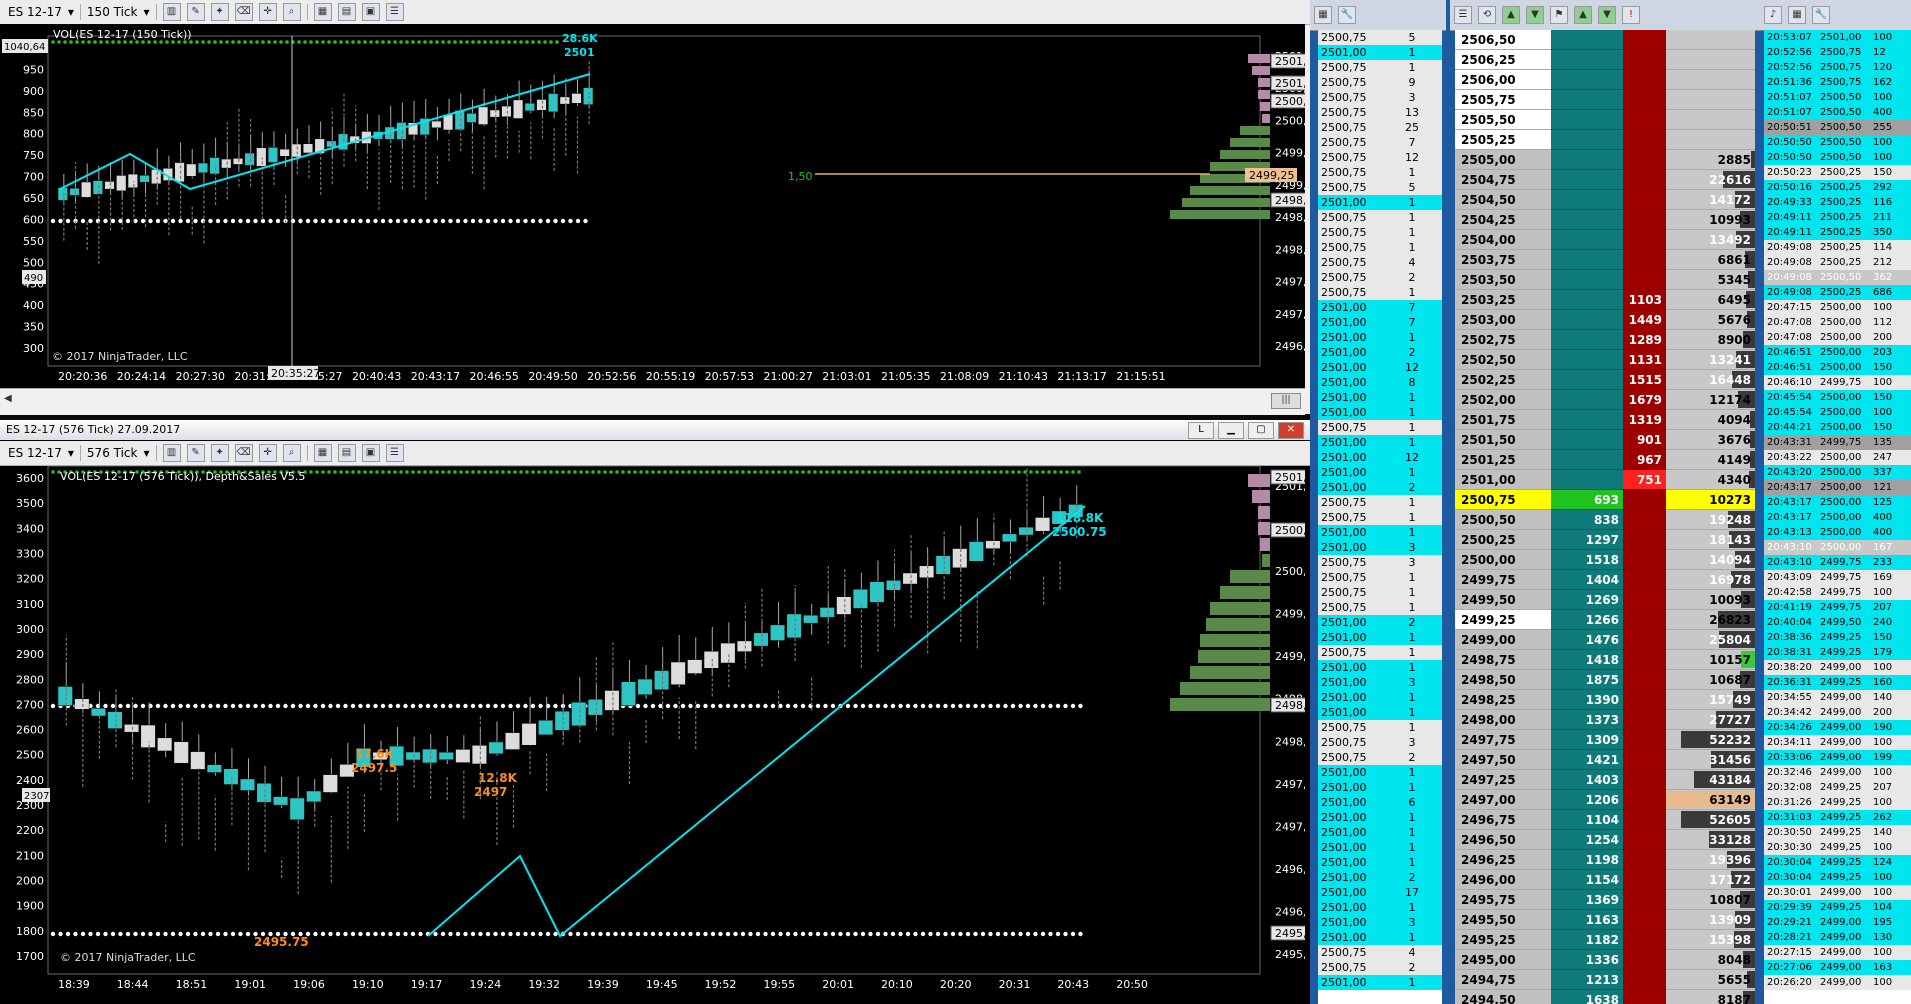 The image size is (1911, 1004). What do you see at coordinates (1605, 820) in the screenshot?
I see `ladder-row: 2496,75 1104 52605` at bounding box center [1605, 820].